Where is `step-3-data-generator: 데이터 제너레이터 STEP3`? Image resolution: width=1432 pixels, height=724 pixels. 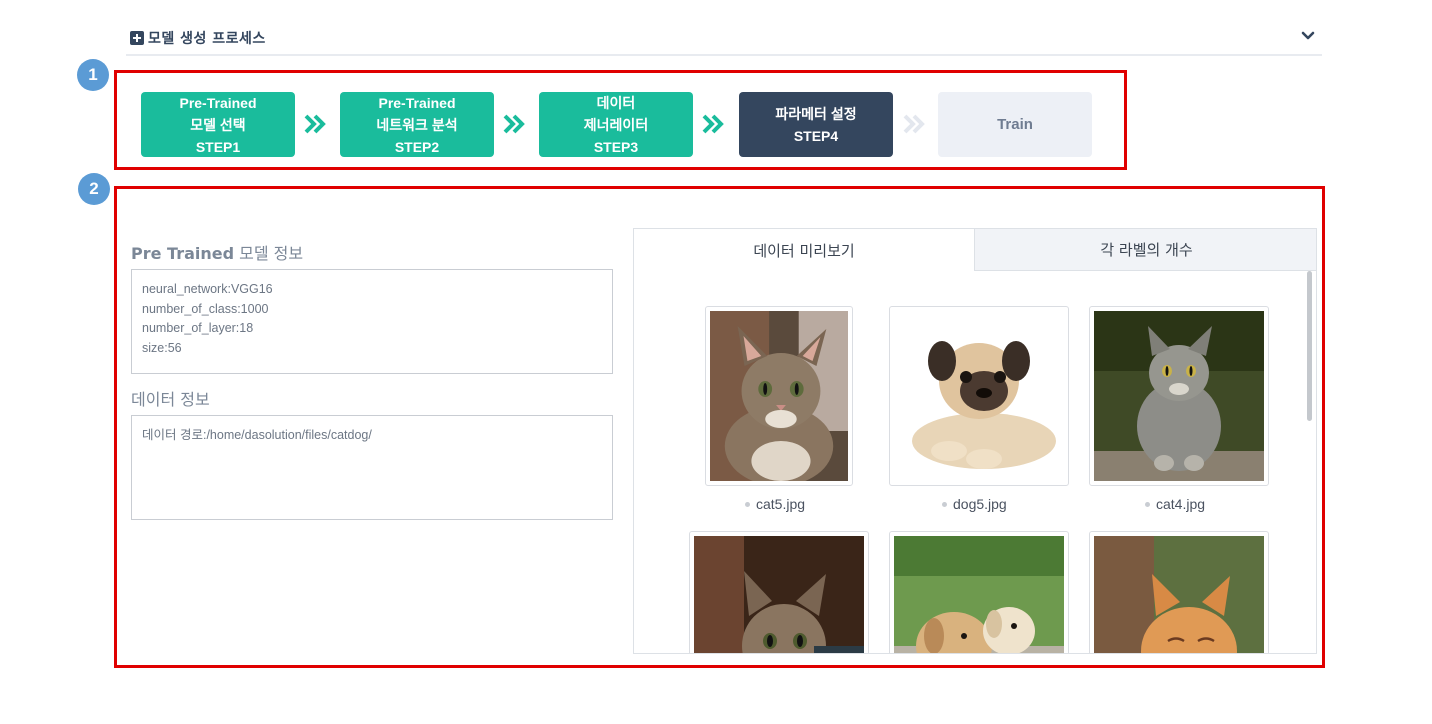
step-3-data-generator: 데이터 제너레이터 STEP3 is located at coordinates (616, 124).